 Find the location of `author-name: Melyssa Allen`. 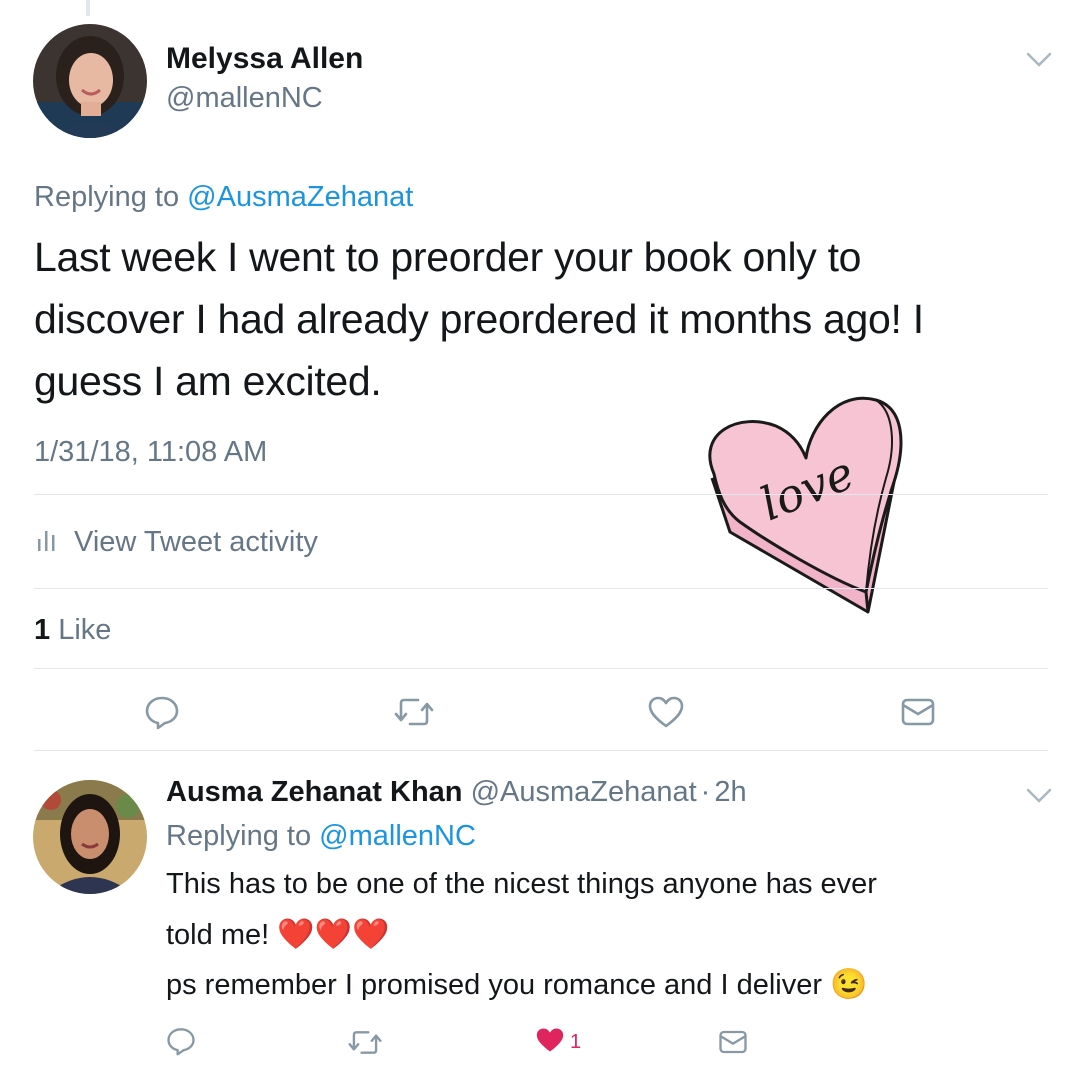

author-name: Melyssa Allen is located at coordinates (264, 59).